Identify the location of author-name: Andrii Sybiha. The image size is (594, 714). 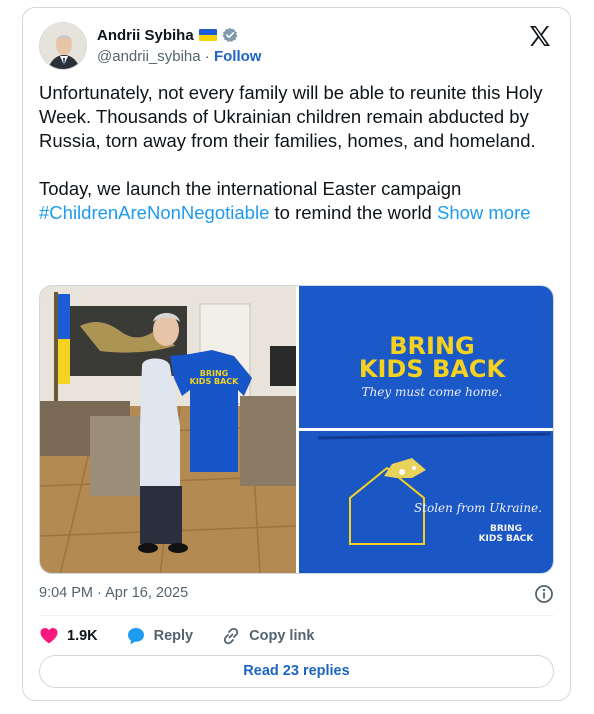
(145, 35).